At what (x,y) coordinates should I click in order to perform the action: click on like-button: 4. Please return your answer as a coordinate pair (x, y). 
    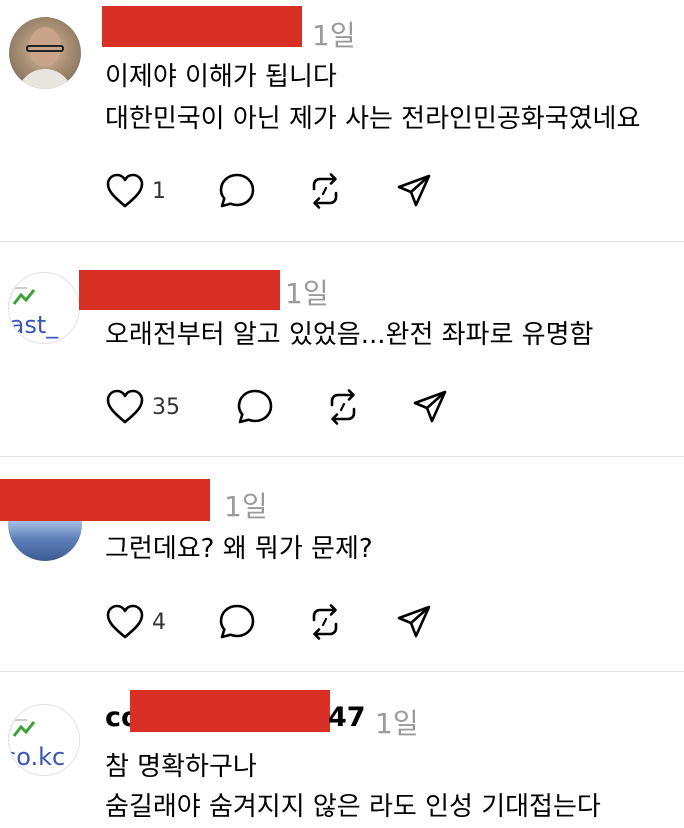
    Looking at the image, I should click on (136, 622).